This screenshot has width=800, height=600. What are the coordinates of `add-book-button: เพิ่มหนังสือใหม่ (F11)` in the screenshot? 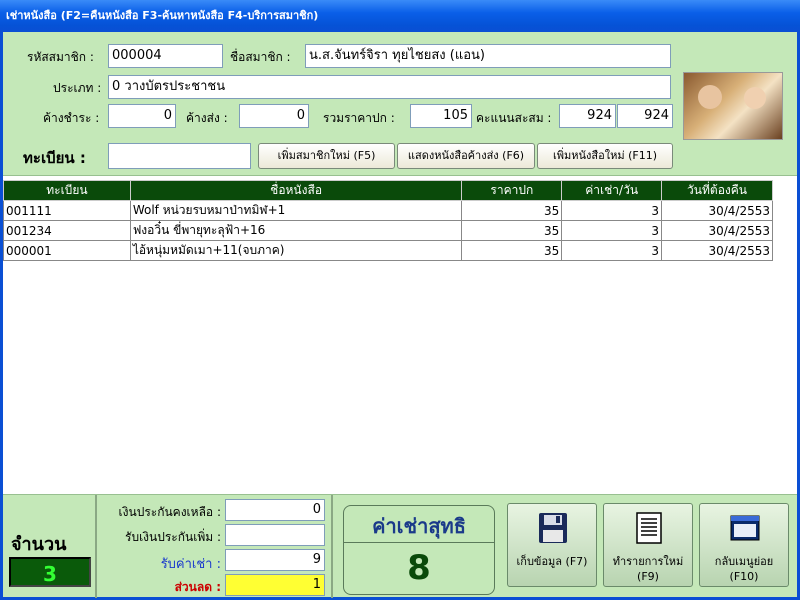 It's located at (605, 156).